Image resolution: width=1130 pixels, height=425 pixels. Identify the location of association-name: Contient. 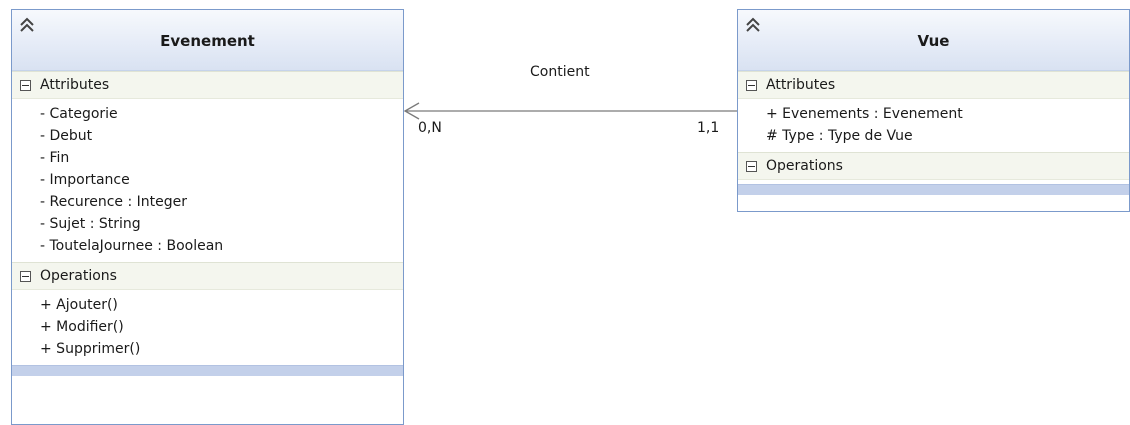
(560, 72).